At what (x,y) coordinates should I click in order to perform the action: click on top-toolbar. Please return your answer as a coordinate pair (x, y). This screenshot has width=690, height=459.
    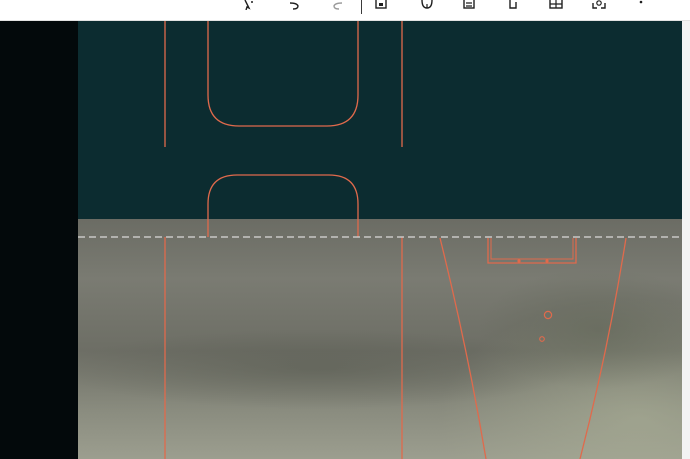
    Looking at the image, I should click on (345, 10).